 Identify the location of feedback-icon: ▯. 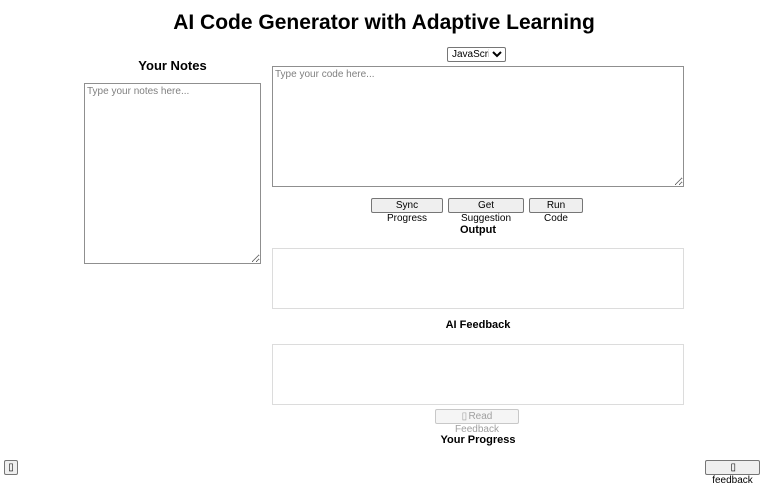
(733, 467).